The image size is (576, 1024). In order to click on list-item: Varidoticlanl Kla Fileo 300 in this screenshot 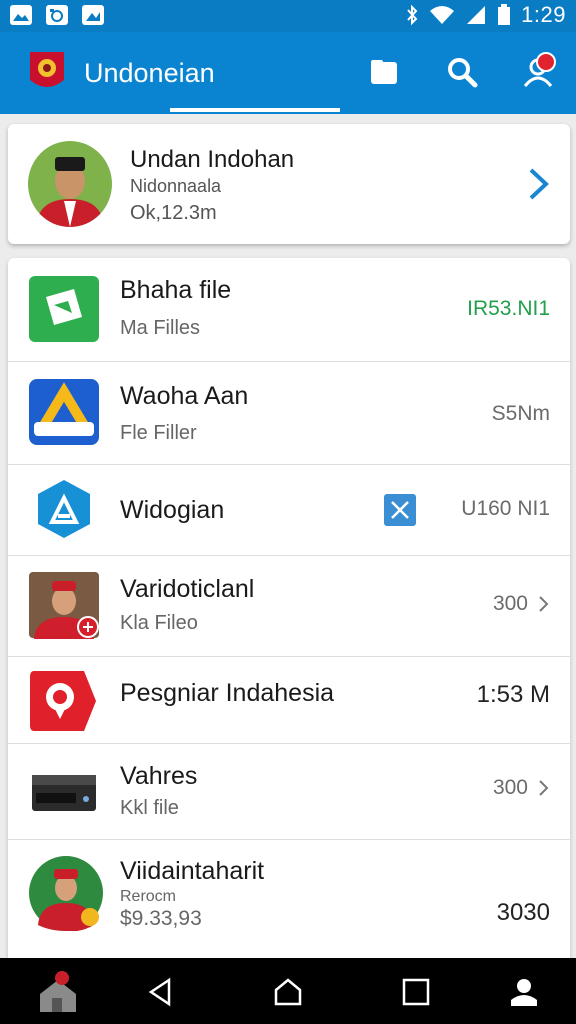, I will do `click(289, 606)`.